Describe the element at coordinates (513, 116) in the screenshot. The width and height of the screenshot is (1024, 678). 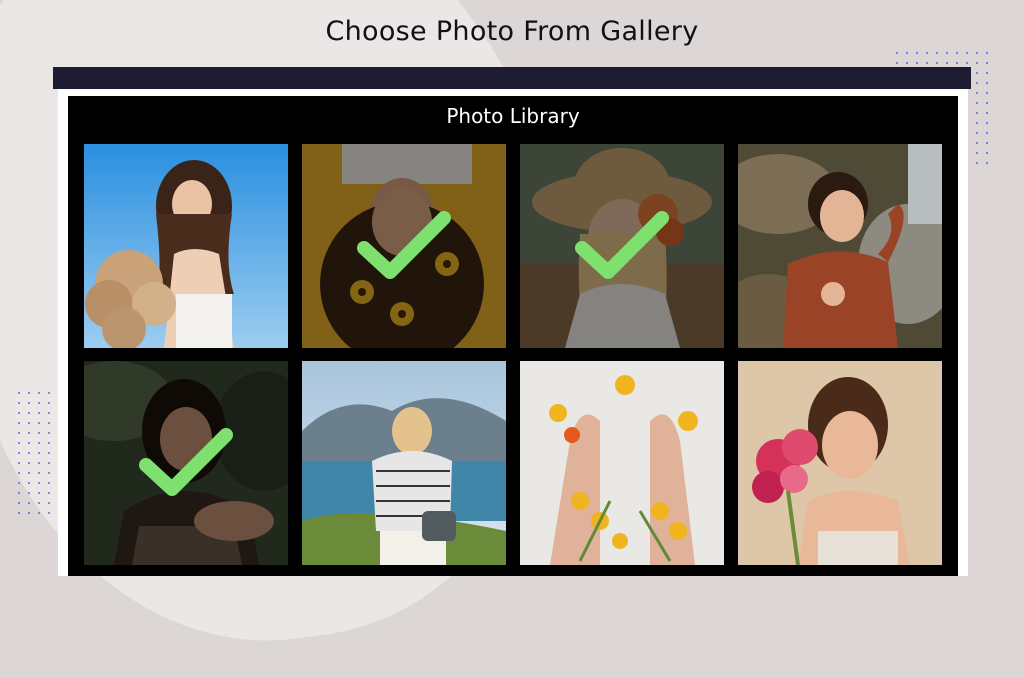
I see `photo-library-title: Photo Library` at that location.